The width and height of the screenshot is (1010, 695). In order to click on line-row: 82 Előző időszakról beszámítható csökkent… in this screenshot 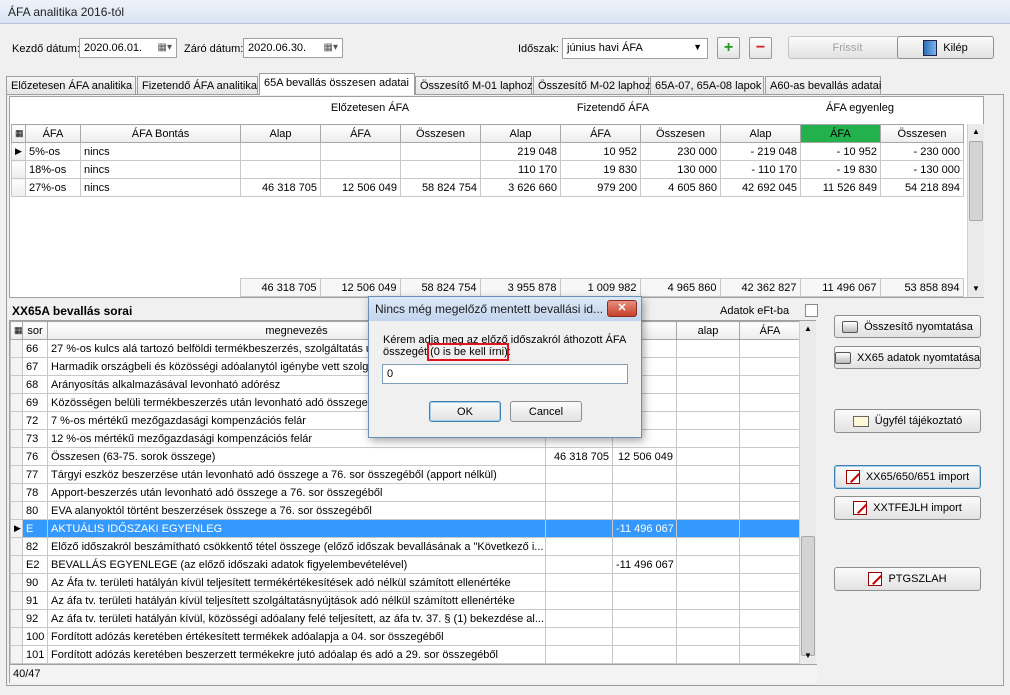, I will do `click(405, 546)`.